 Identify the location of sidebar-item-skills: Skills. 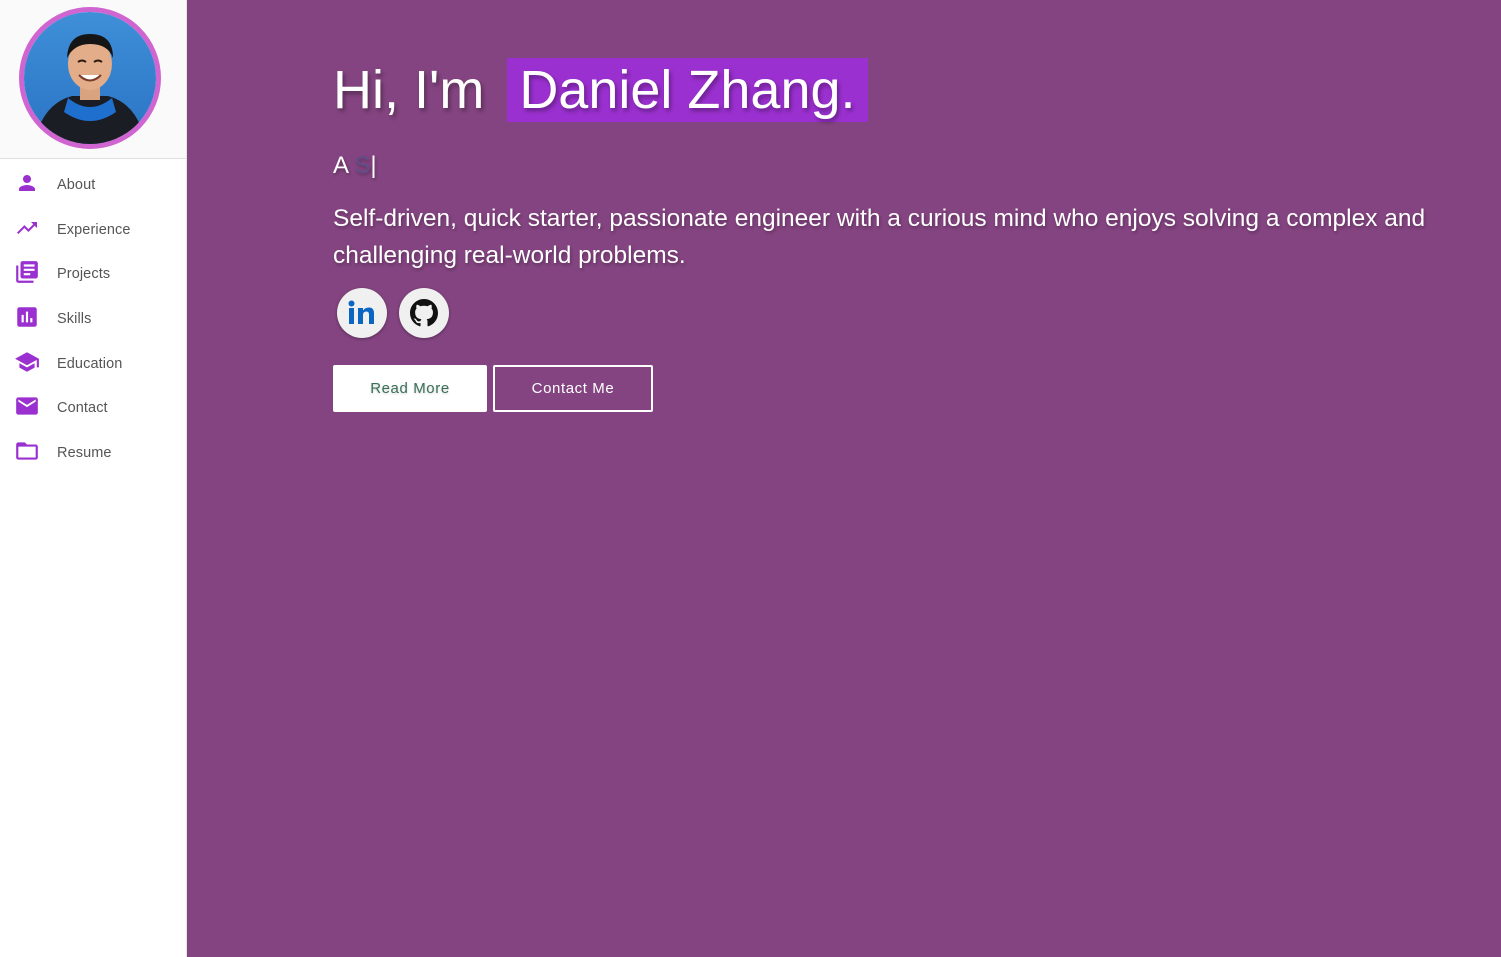
(93, 319).